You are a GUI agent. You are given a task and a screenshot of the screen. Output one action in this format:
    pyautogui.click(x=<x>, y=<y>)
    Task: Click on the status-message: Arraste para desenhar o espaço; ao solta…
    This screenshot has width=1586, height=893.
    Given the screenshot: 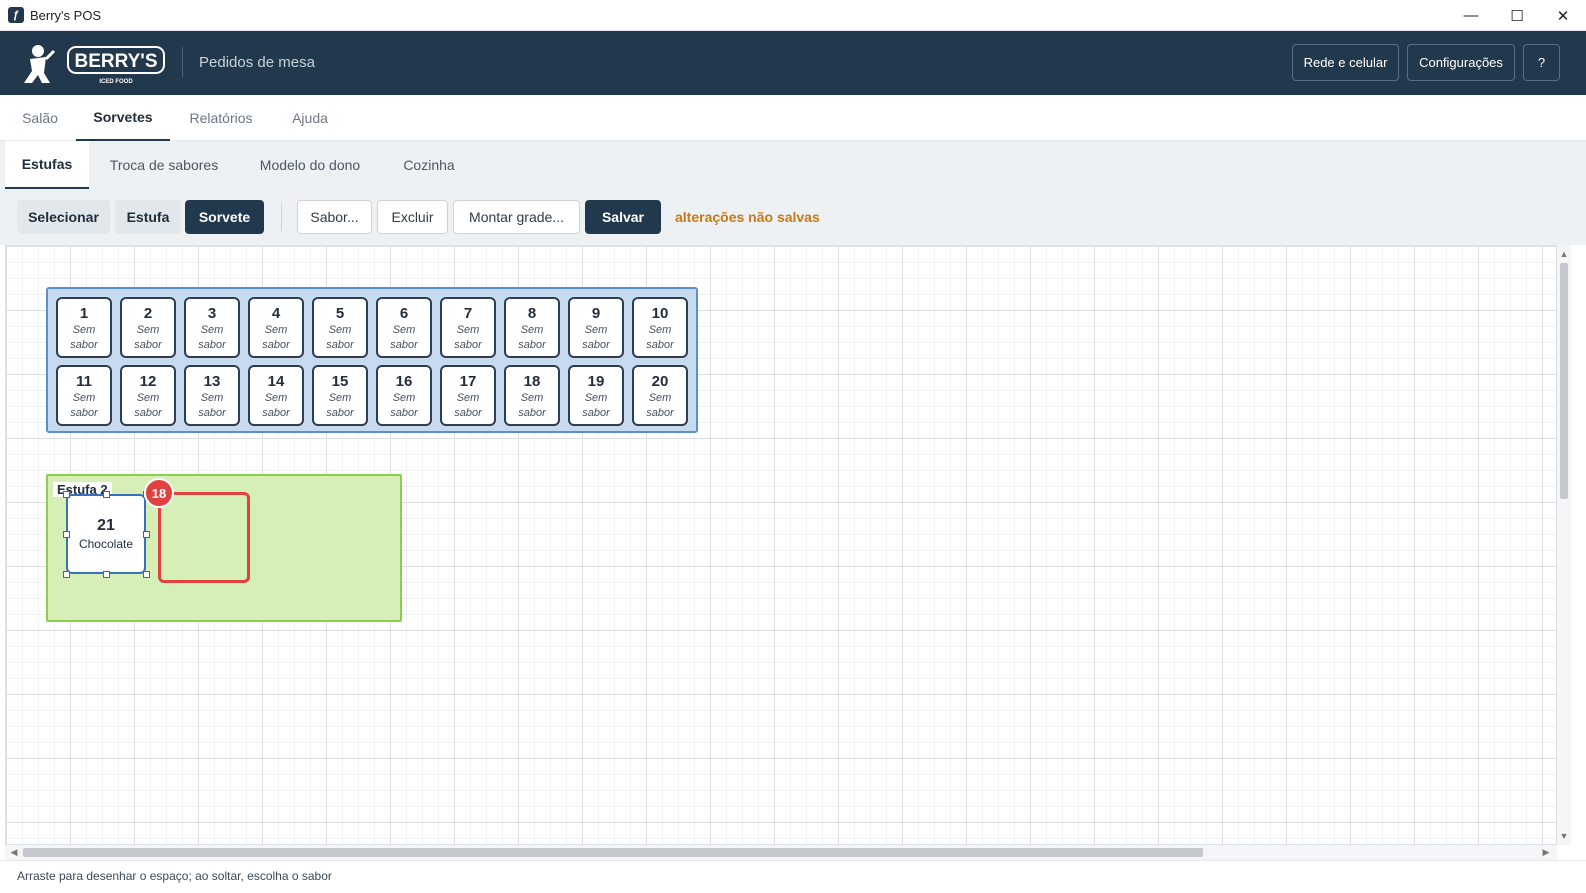 What is the action you would take?
    pyautogui.click(x=174, y=876)
    